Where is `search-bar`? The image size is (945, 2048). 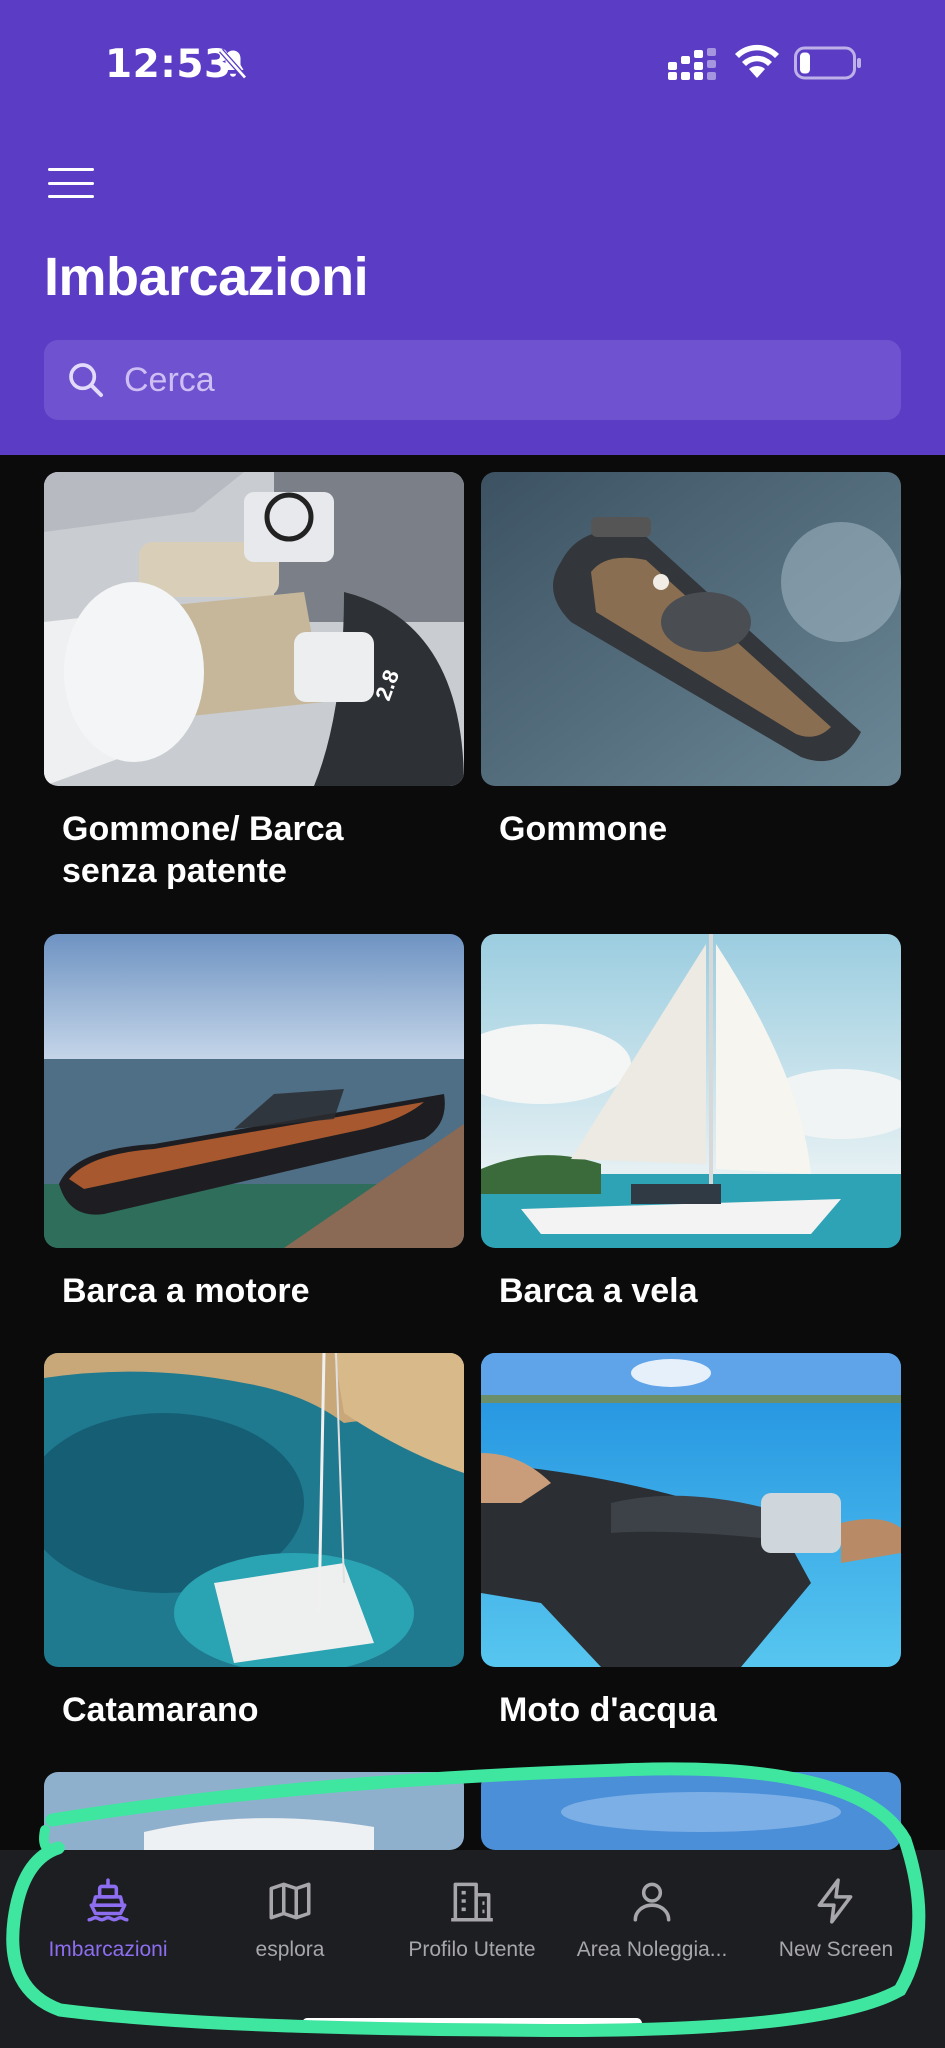 search-bar is located at coordinates (472, 380).